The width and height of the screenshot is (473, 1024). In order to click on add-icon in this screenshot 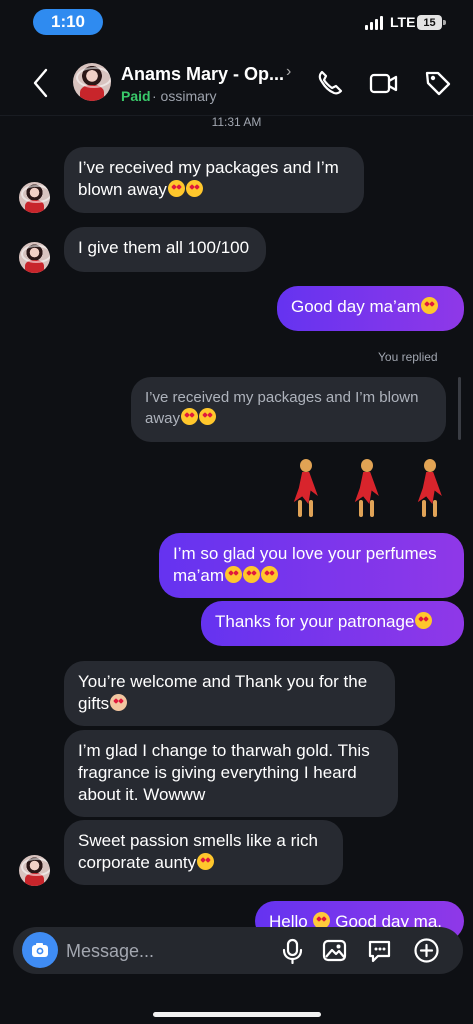, I will do `click(426, 950)`.